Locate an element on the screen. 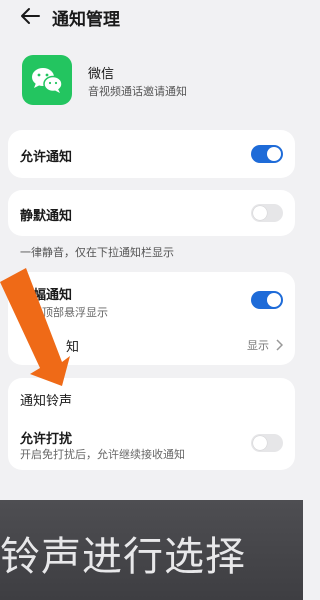 This screenshot has width=320, height=600. silent-notifications-note: 一律静音，仅在下拉通知栏显示 is located at coordinates (97, 252).